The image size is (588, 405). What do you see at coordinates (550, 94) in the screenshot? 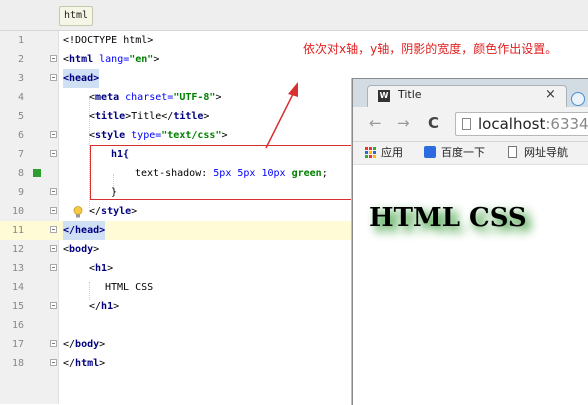
I see `close-tab-icon: ×` at bounding box center [550, 94].